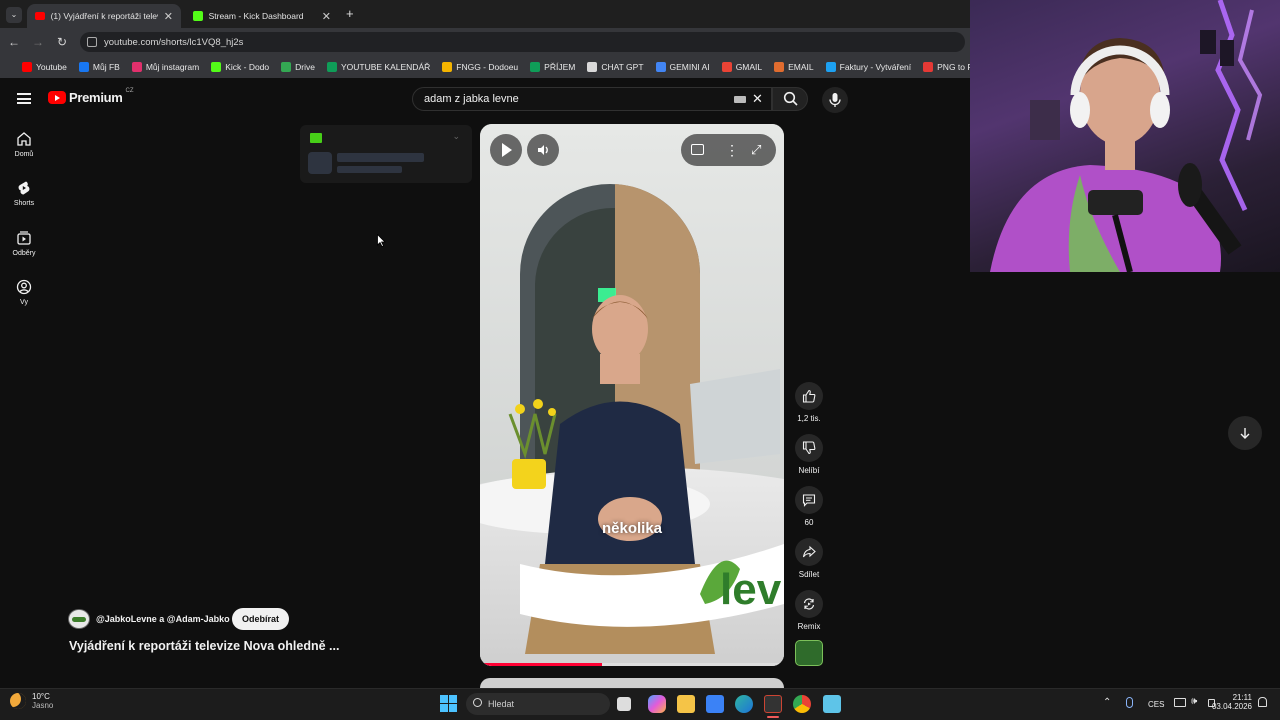 This screenshot has width=1280, height=720. I want to click on subscribe-button: Odebírat, so click(260, 619).